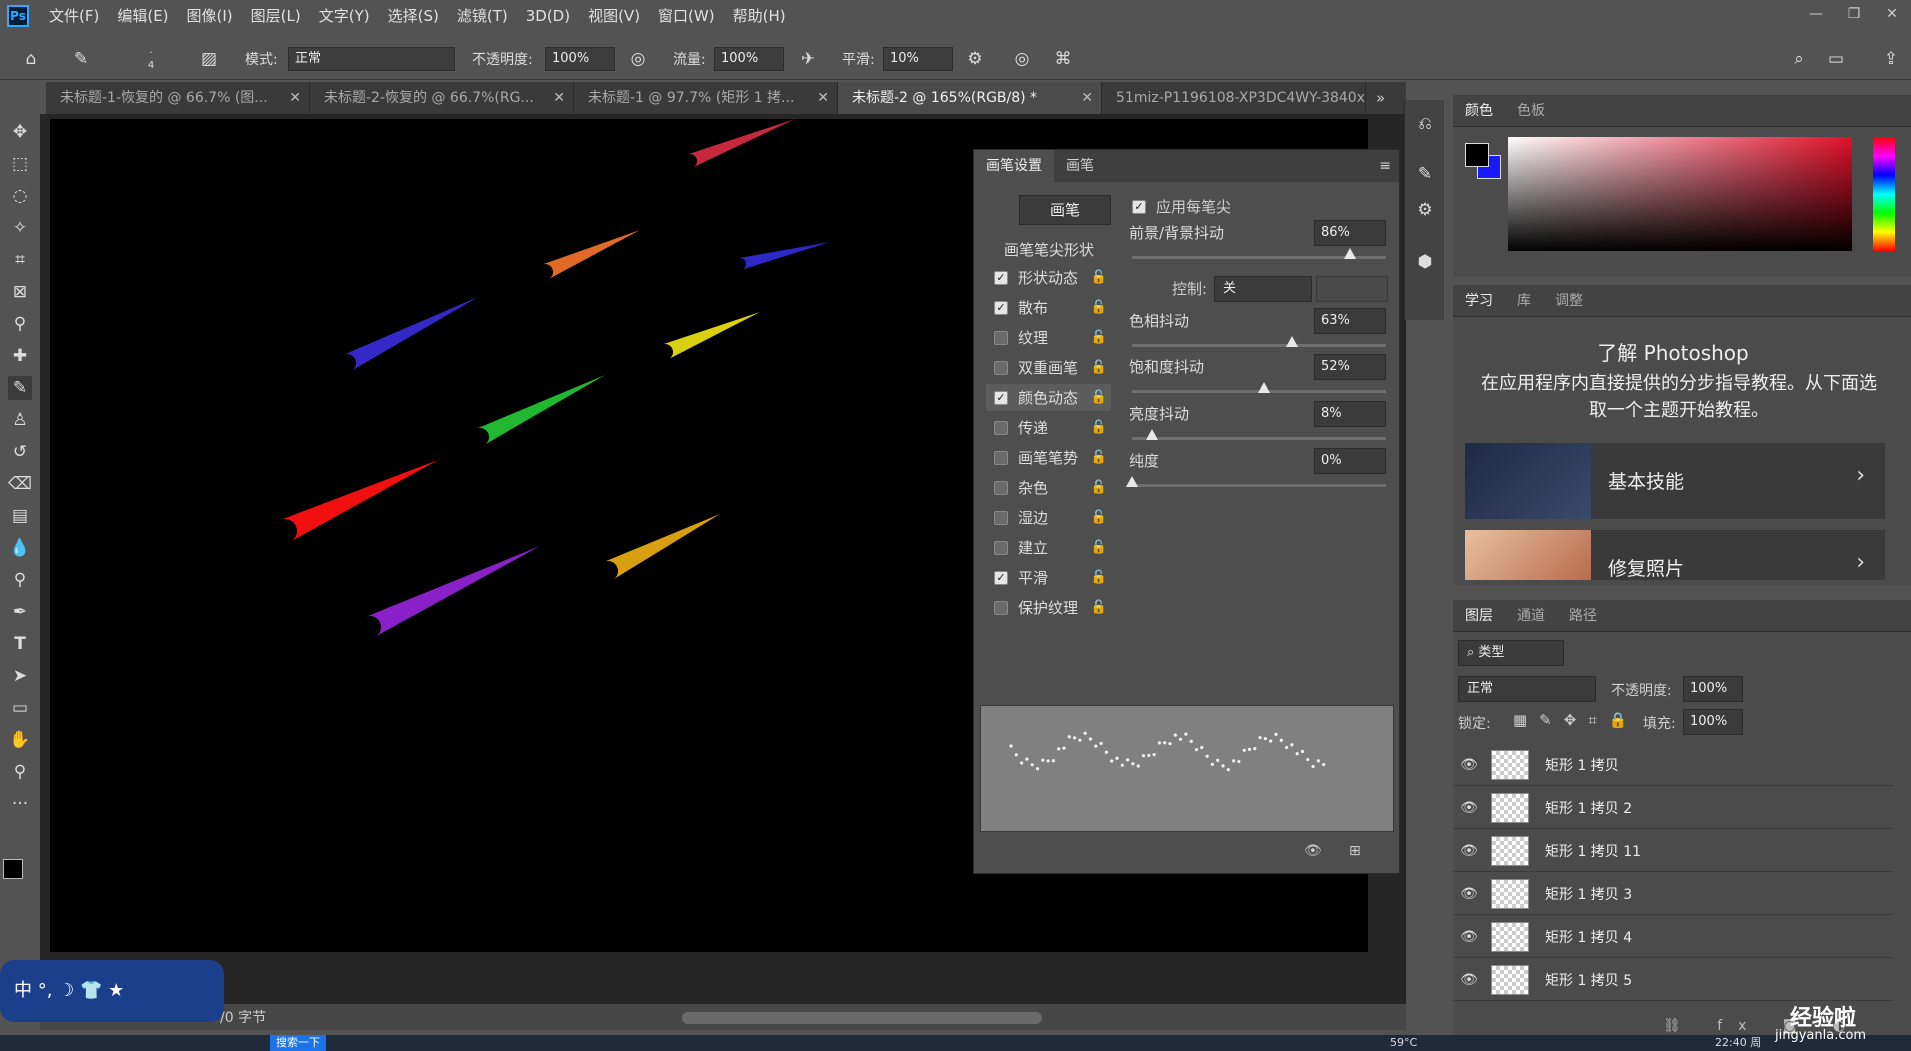 Image resolution: width=1911 pixels, height=1051 pixels. I want to click on rectangle-tool-icon: ▭, so click(20, 708).